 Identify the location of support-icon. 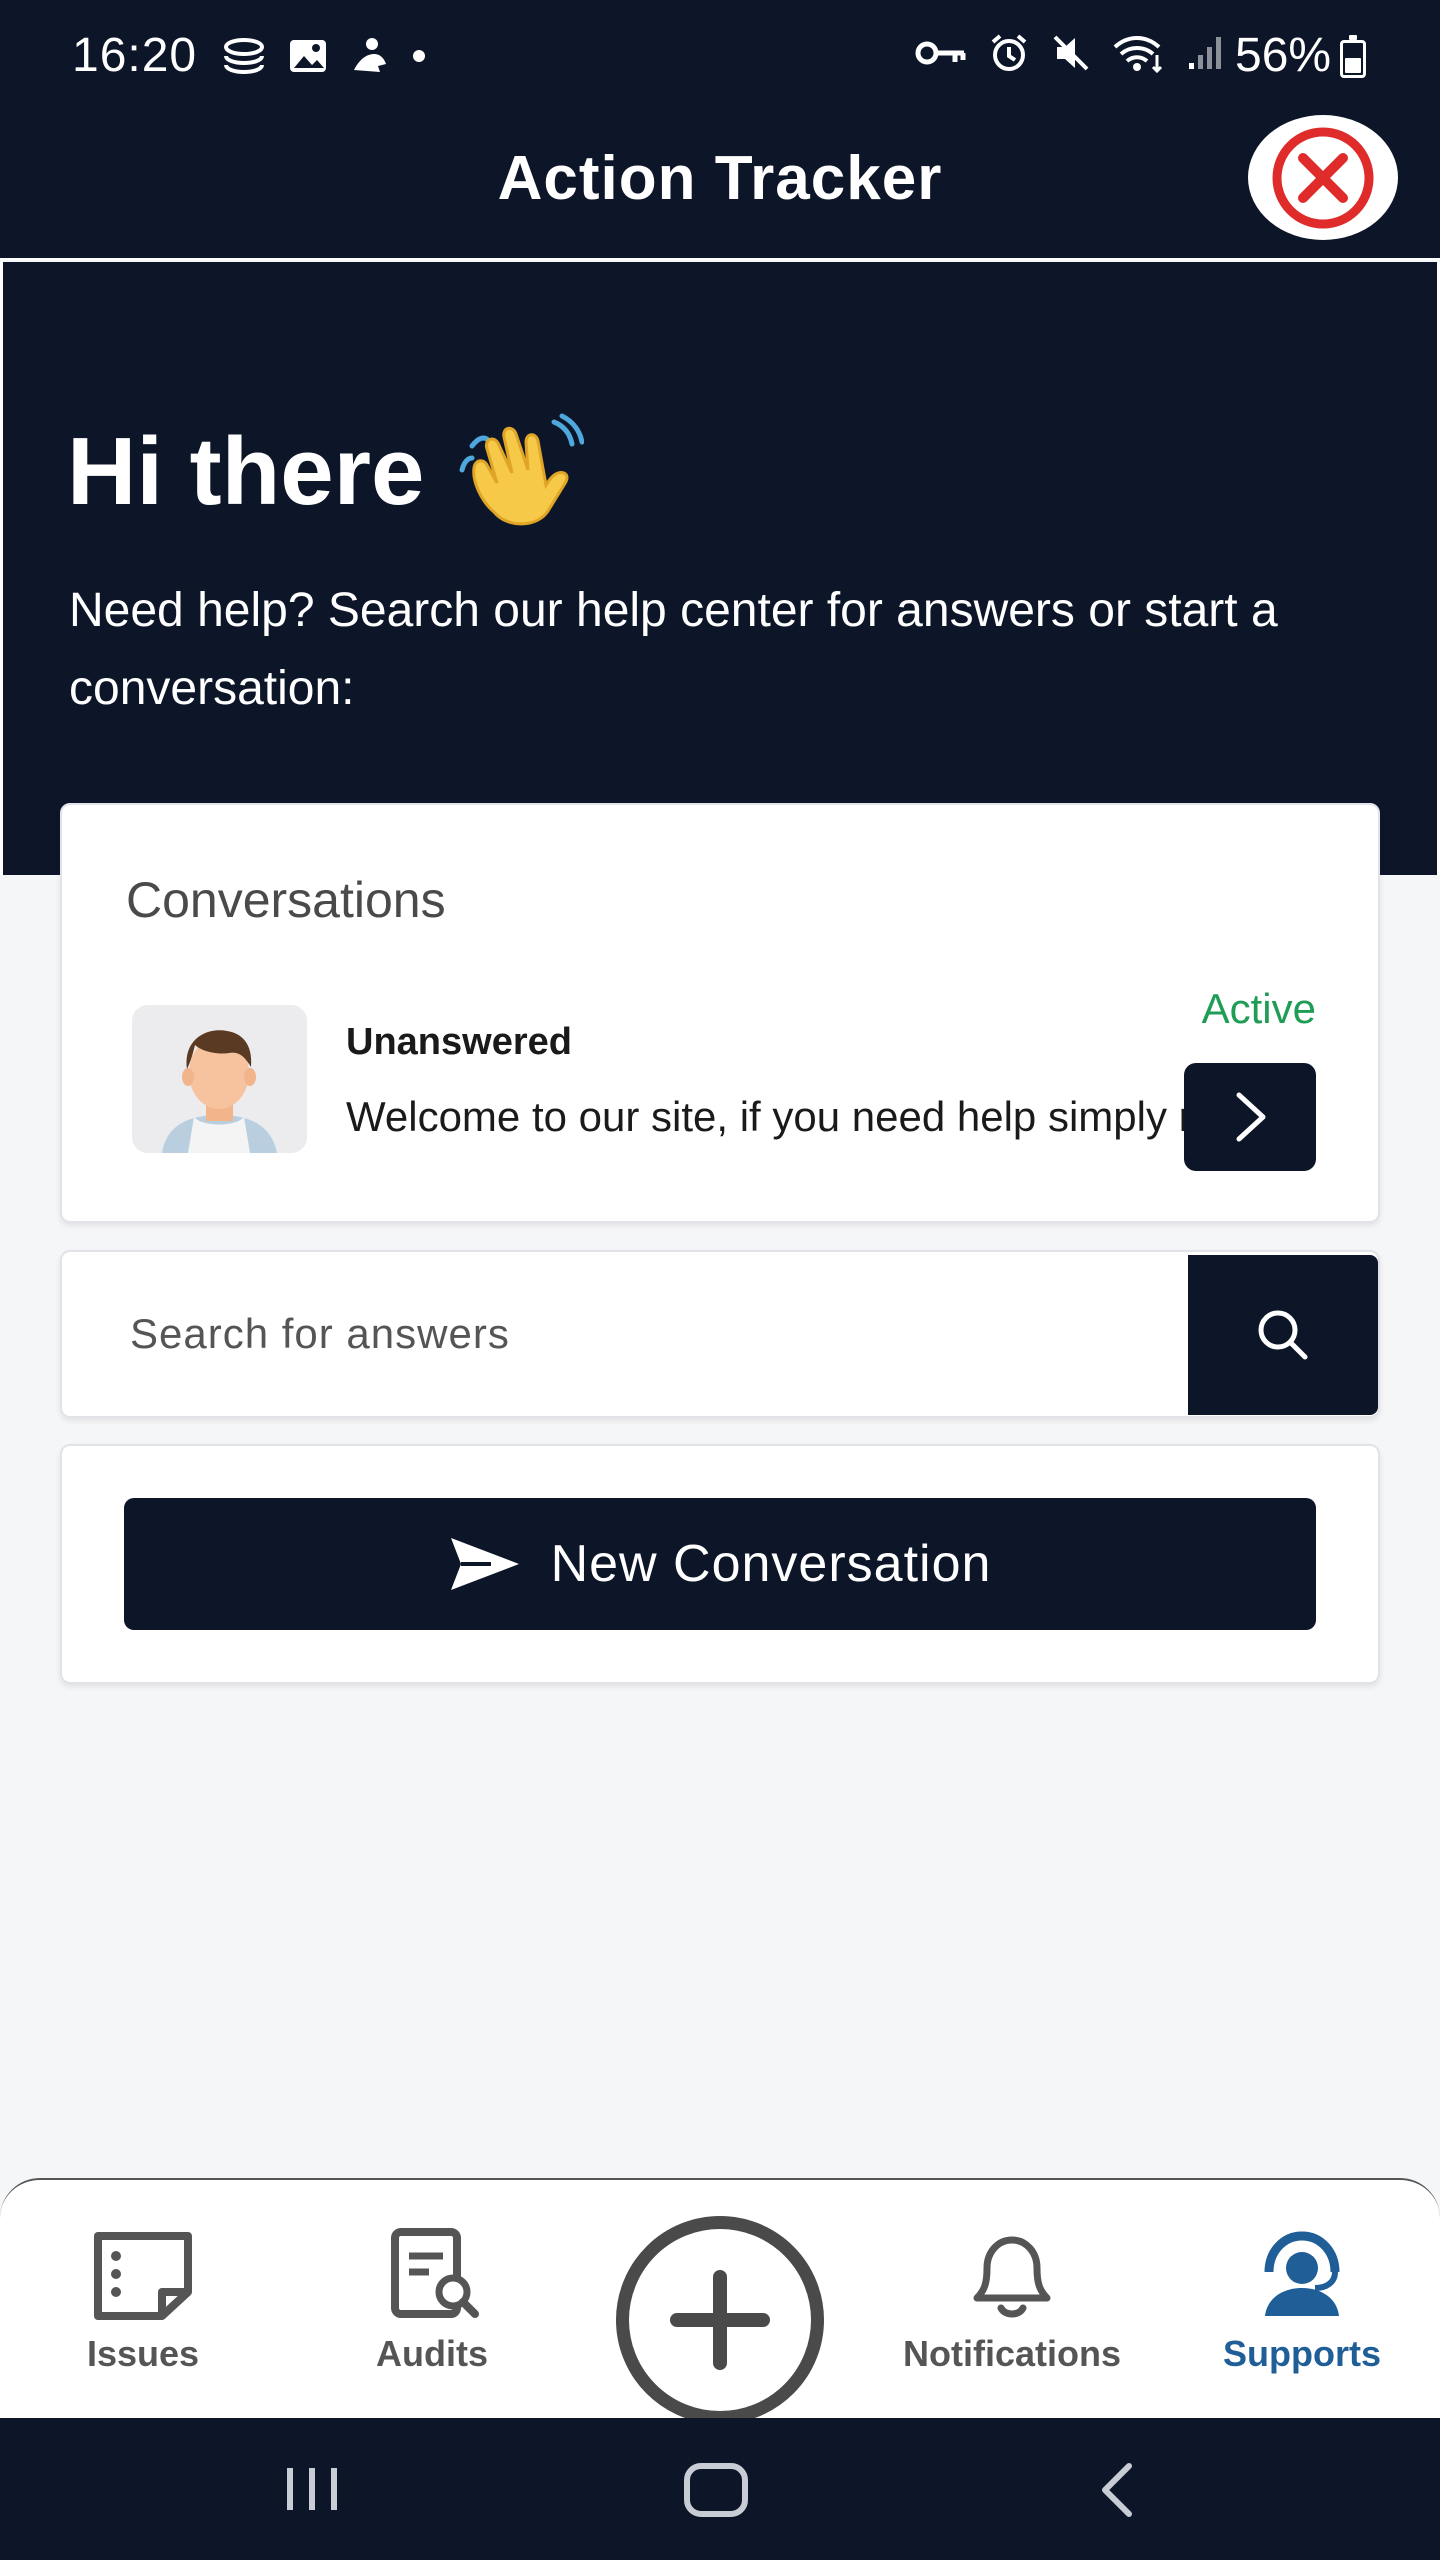
(1302, 2273).